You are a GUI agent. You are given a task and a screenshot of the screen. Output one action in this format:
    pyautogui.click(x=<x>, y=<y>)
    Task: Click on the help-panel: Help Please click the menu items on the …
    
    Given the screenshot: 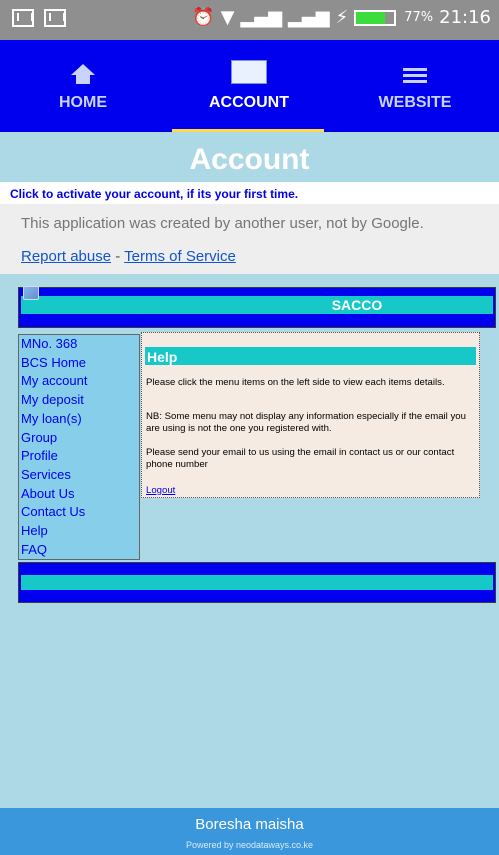 What is the action you would take?
    pyautogui.click(x=310, y=415)
    